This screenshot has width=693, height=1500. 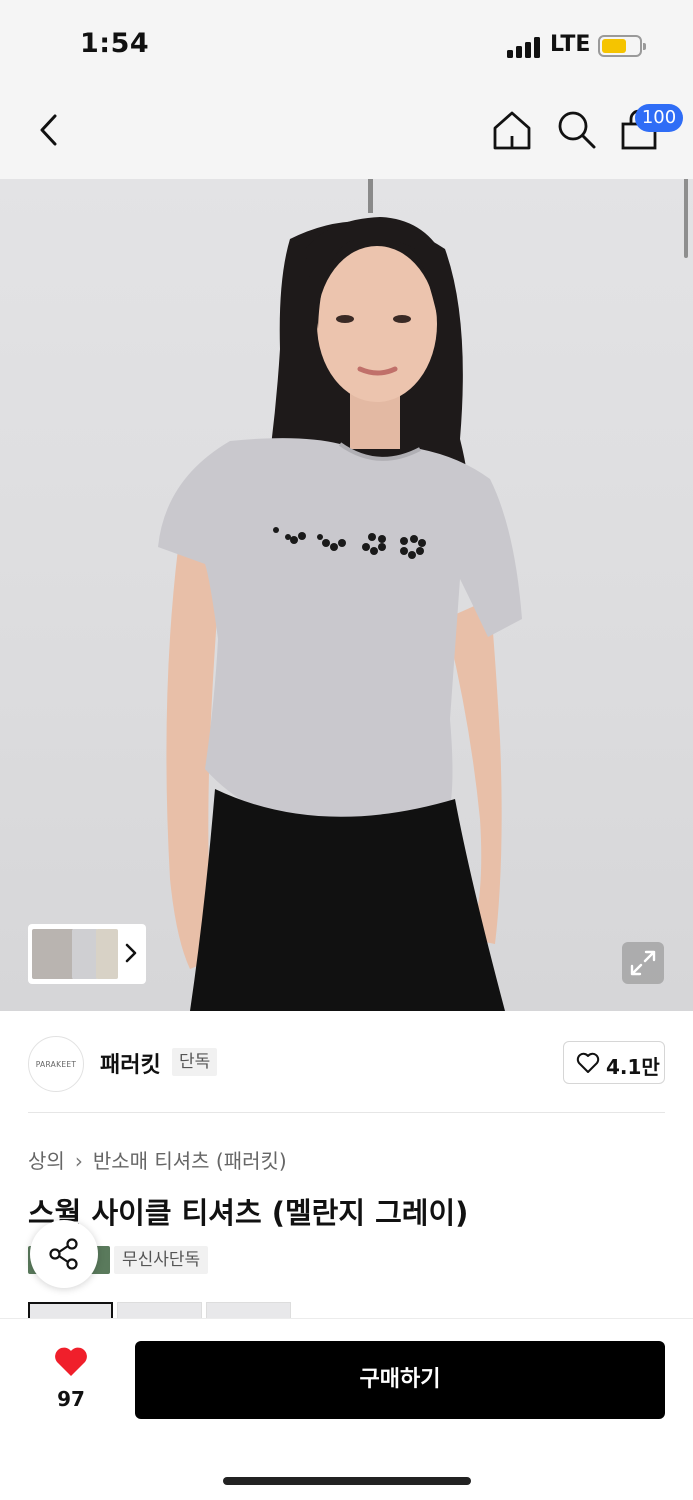 I want to click on signal-icon, so click(x=525, y=47).